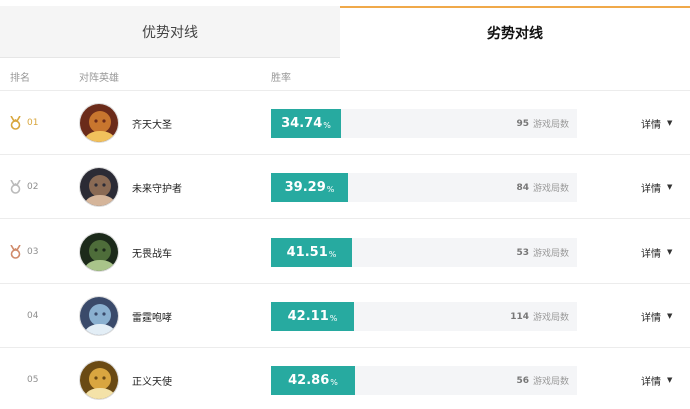  I want to click on rank-number: 04, so click(33, 316).